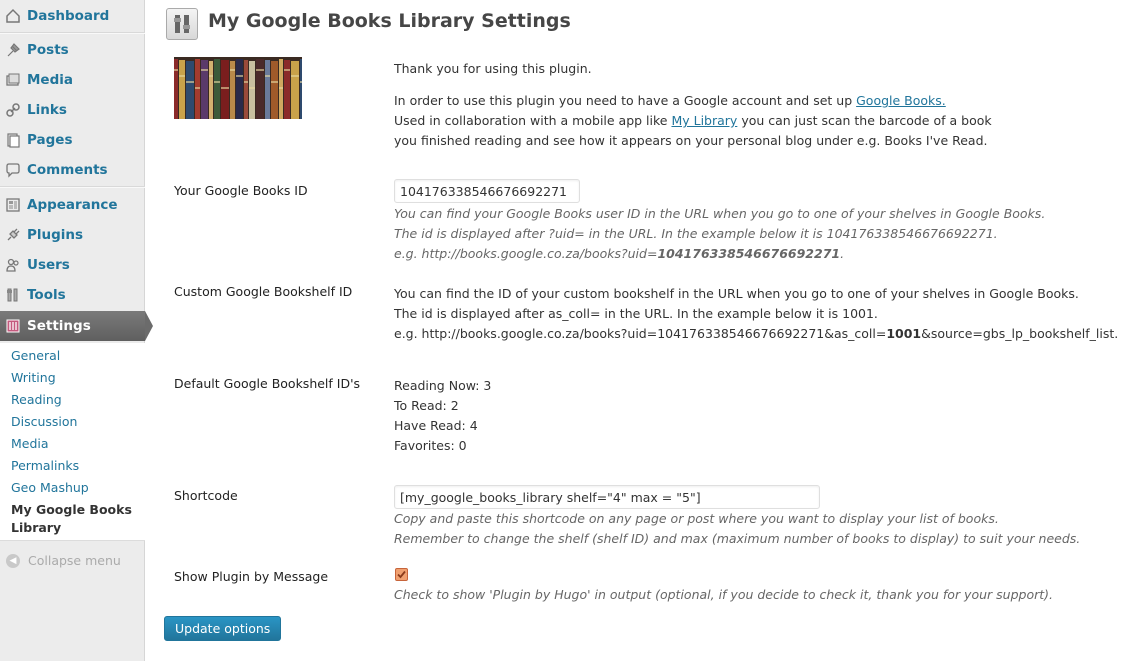  I want to click on menu-label: Appearance, so click(72, 205).